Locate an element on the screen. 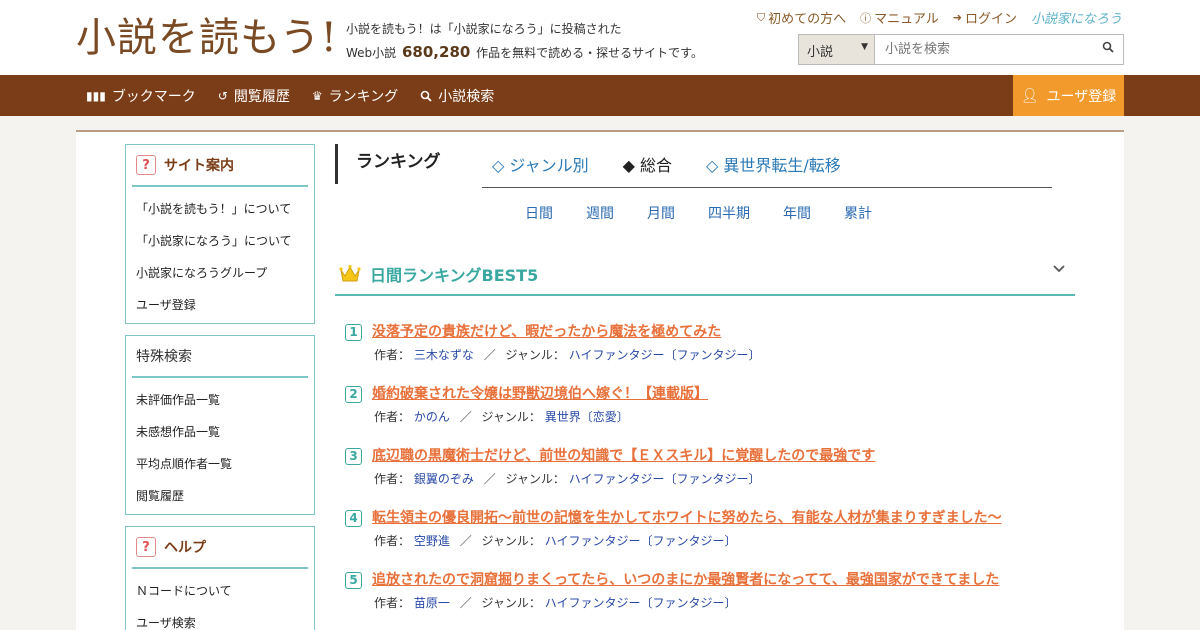 This screenshot has width=1200, height=630. help-title: ヘルプ is located at coordinates (185, 548).